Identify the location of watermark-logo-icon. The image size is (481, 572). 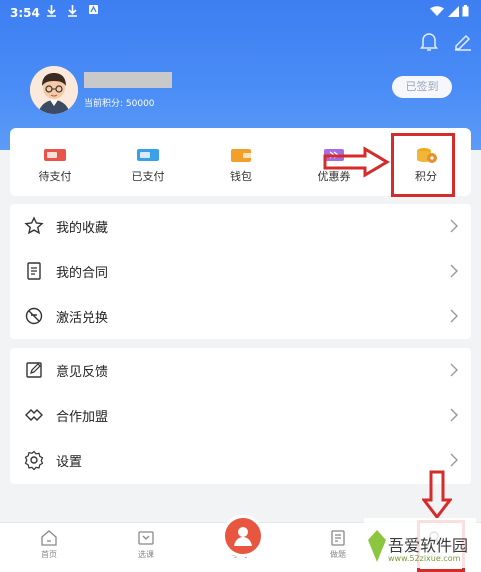
(377, 546).